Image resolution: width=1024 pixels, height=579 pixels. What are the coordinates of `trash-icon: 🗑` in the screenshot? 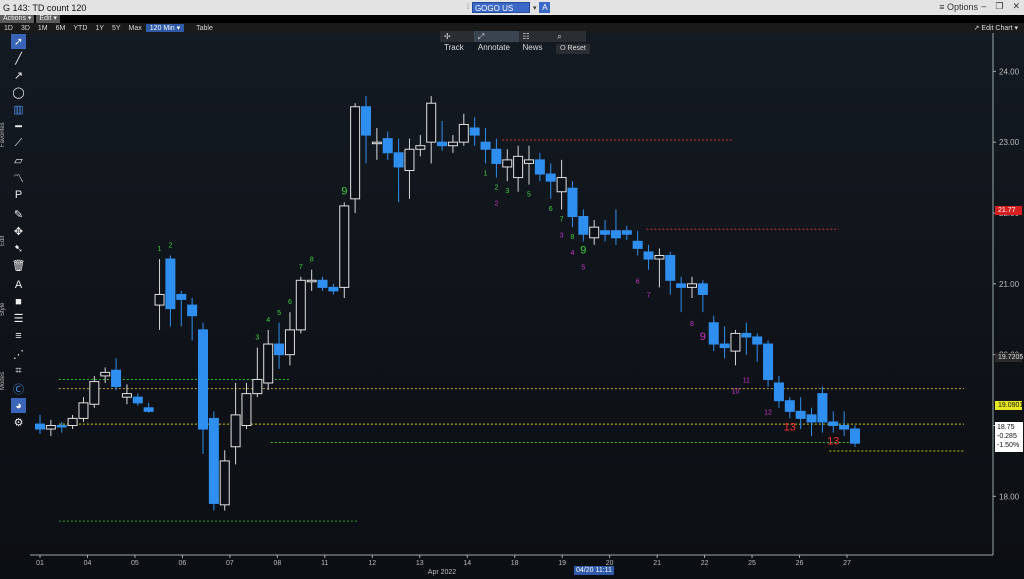 It's located at (18, 265).